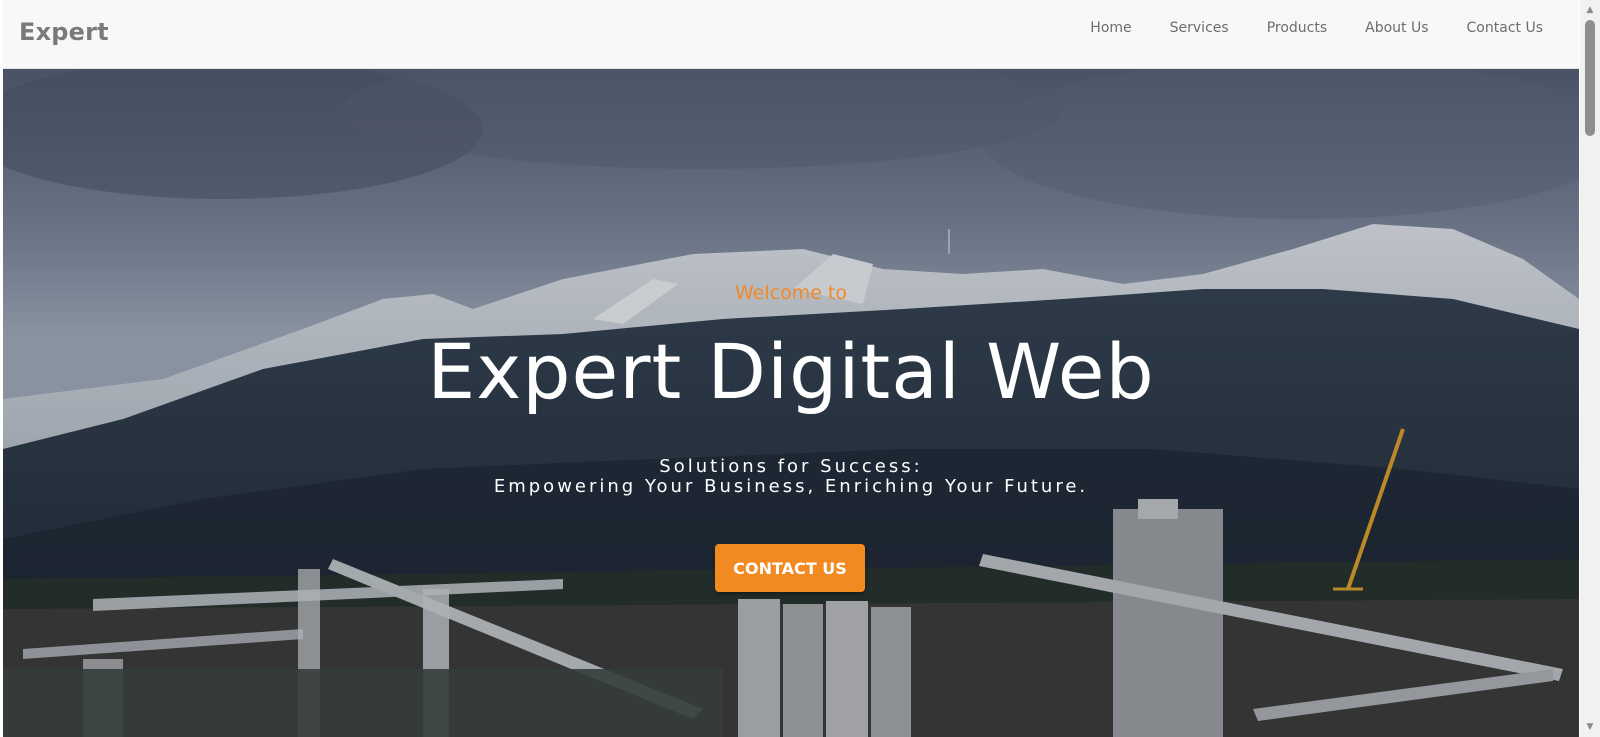  I want to click on scroll-up-arrow-icon: ▲, so click(1590, 10).